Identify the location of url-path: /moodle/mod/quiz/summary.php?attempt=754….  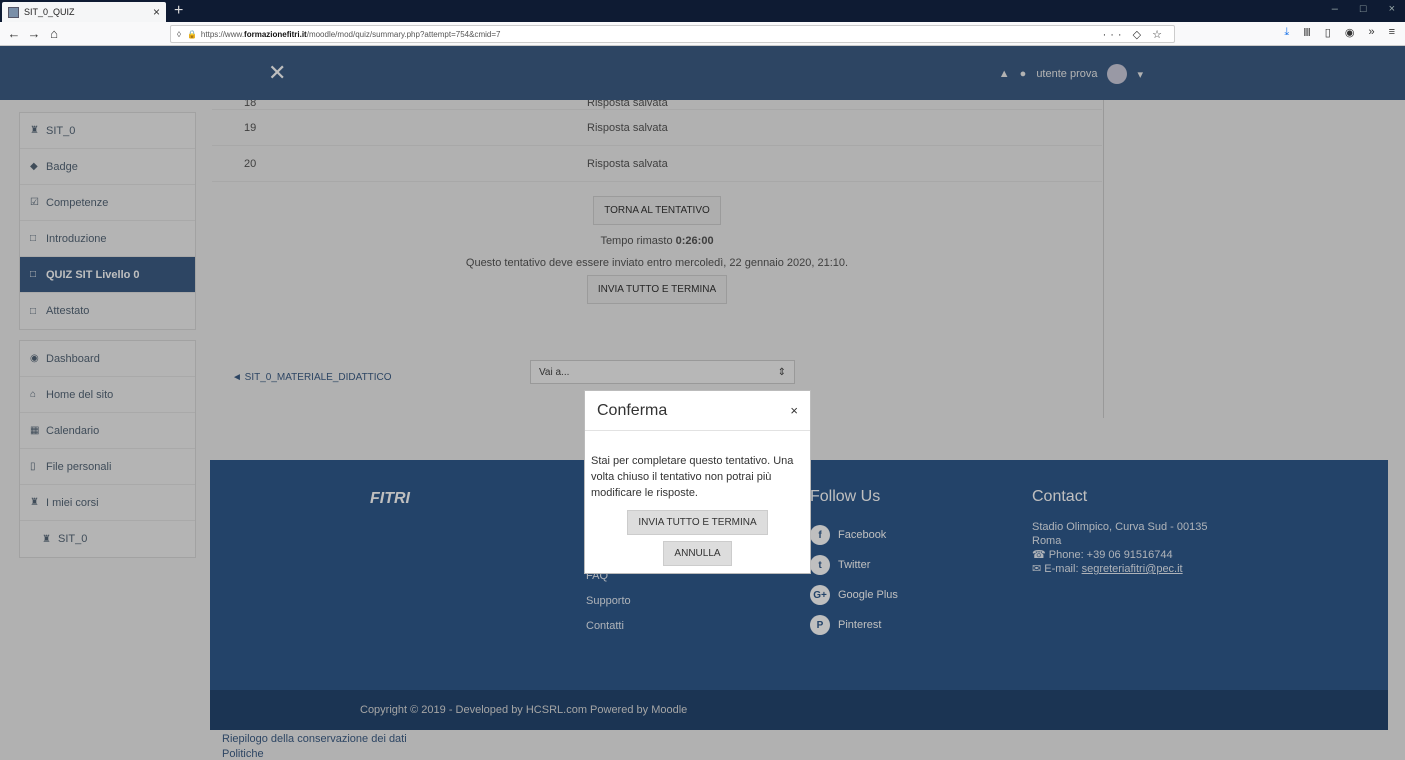
(403, 34).